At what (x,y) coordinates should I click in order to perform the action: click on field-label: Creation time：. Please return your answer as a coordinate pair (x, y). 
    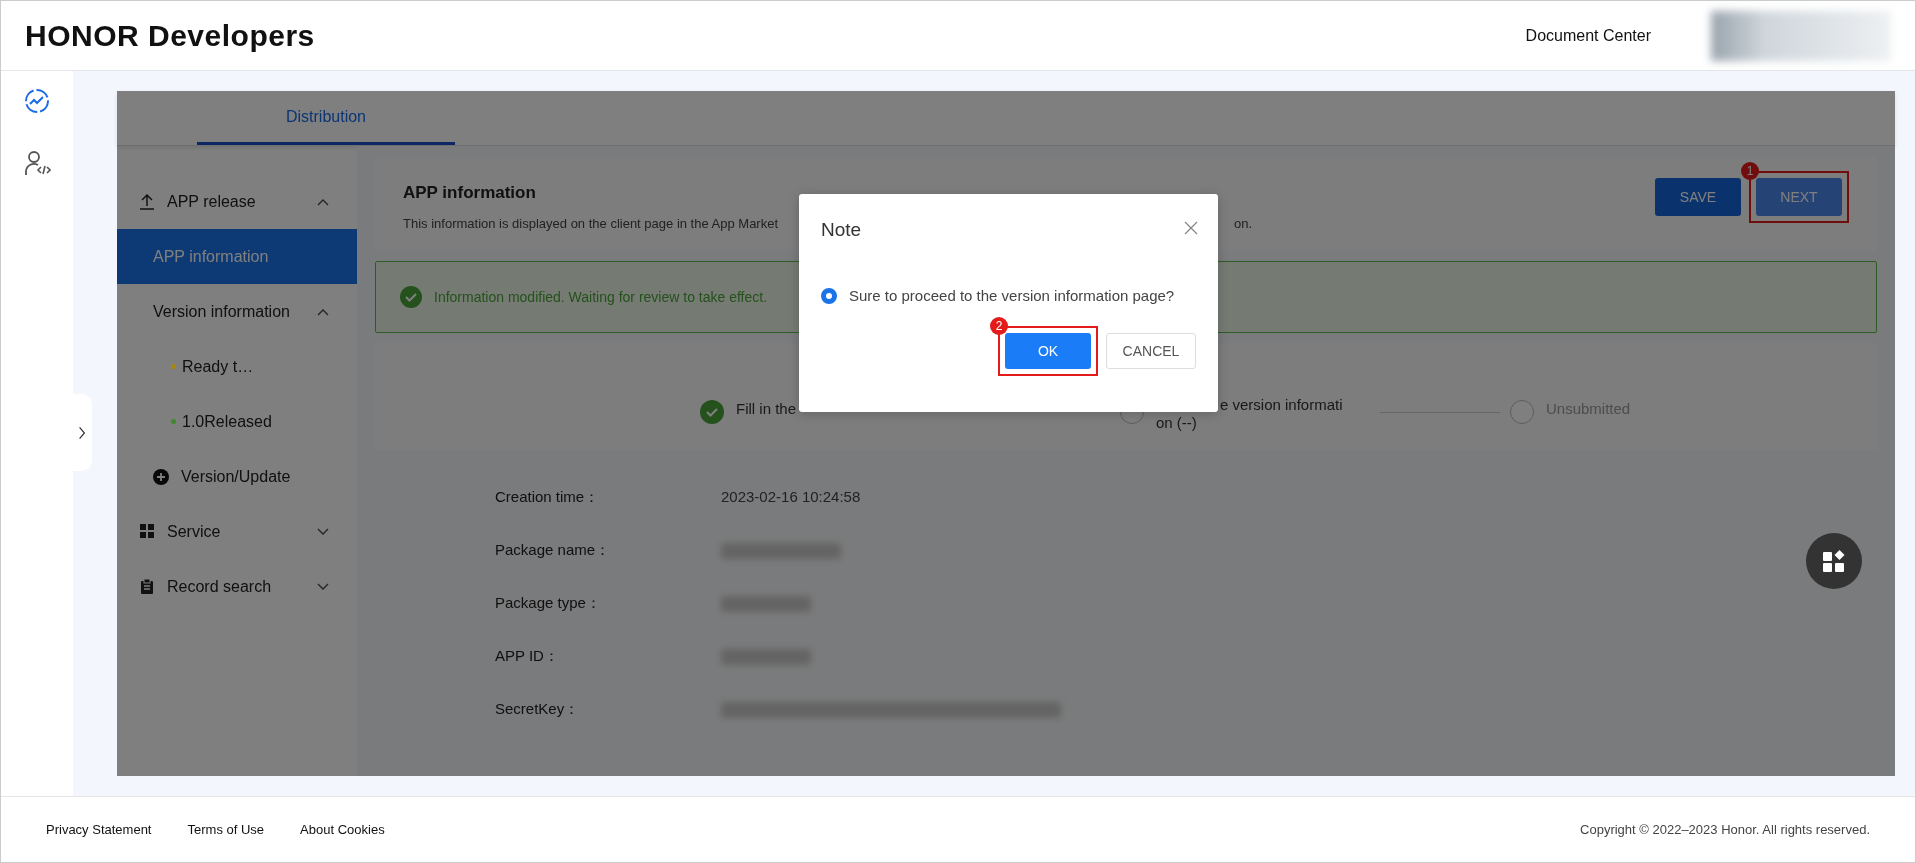
    Looking at the image, I should click on (548, 497).